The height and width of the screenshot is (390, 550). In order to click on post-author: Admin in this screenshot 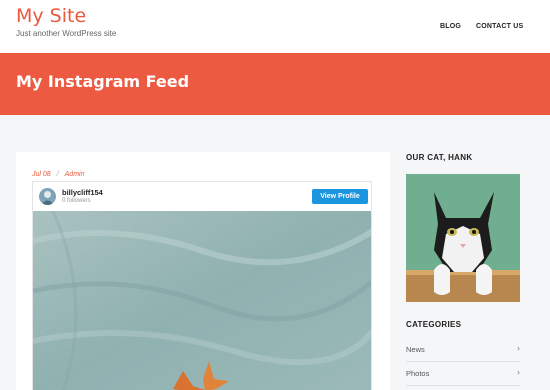, I will do `click(75, 174)`.